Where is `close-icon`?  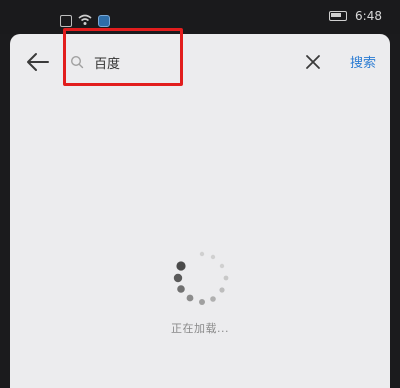 close-icon is located at coordinates (313, 62).